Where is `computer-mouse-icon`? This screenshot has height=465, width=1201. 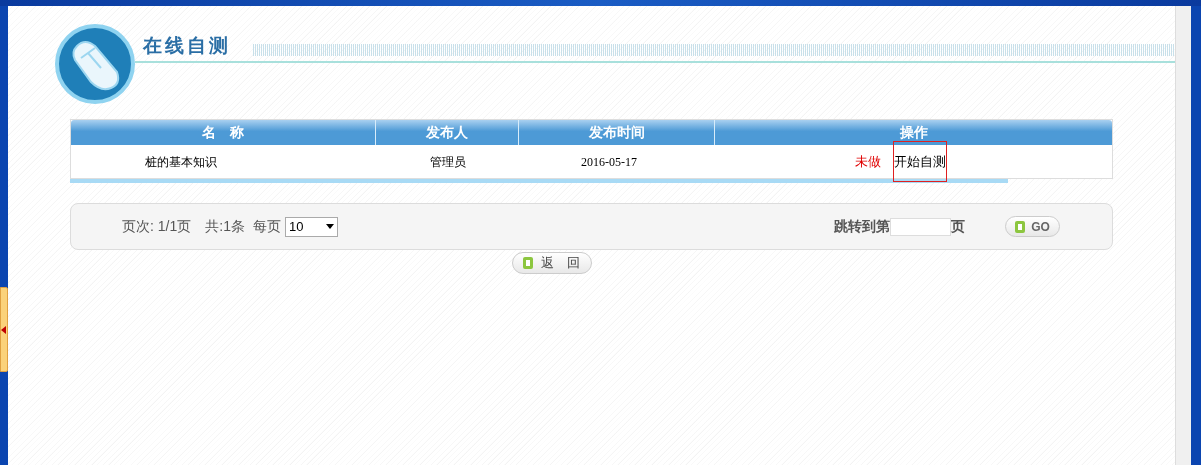
computer-mouse-icon is located at coordinates (95, 64).